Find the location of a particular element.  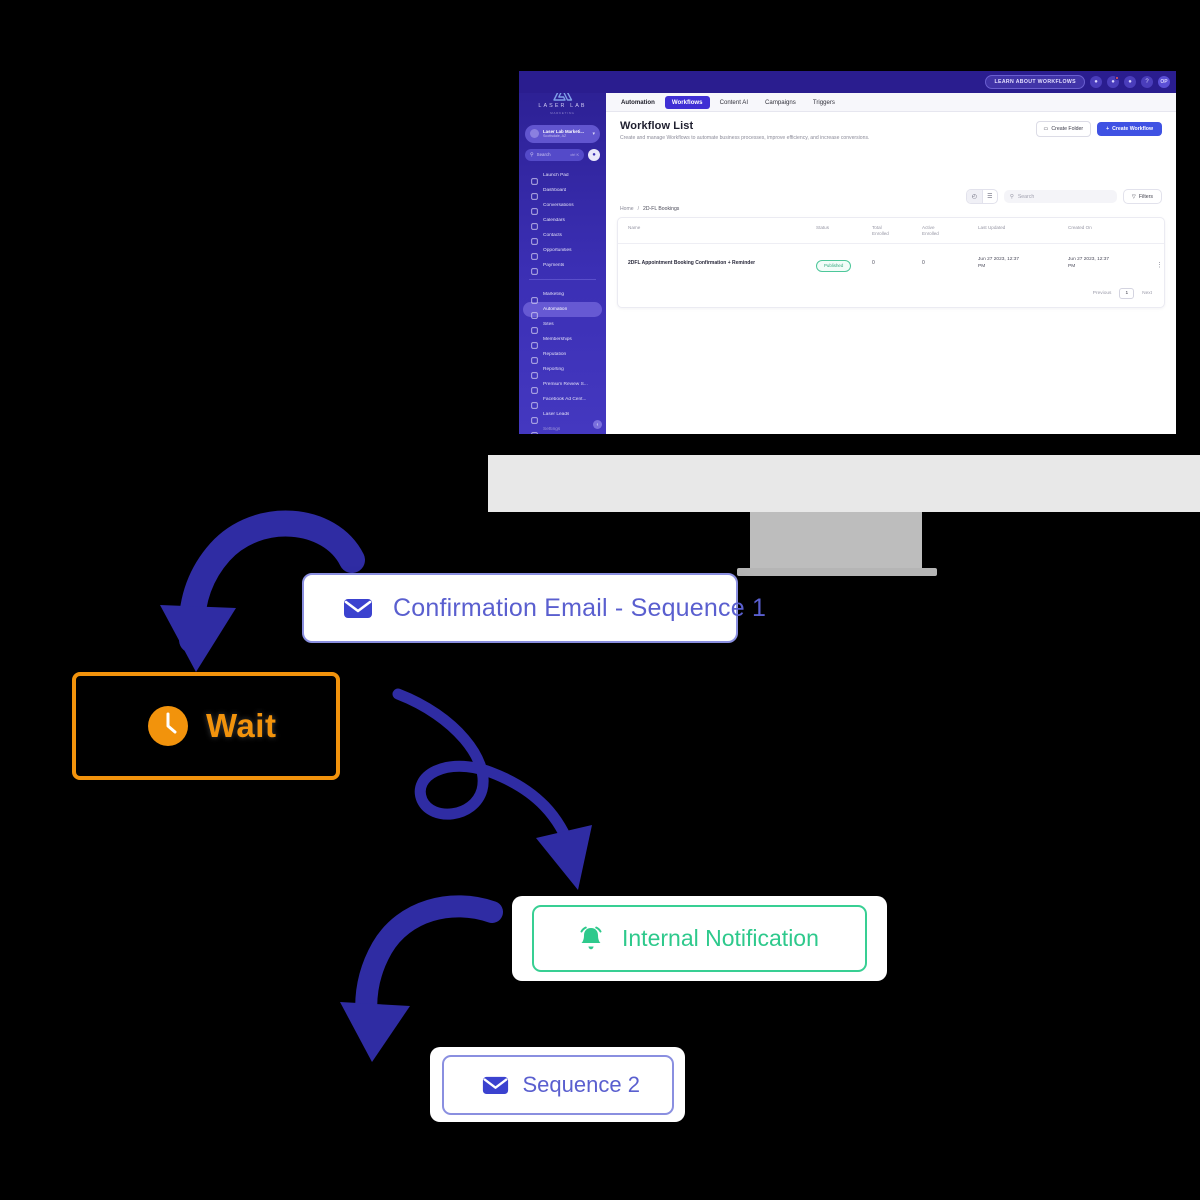

list-toolbar: ◴ ☰ ⚲ Search ▽ Filters is located at coordinates (1063, 196).